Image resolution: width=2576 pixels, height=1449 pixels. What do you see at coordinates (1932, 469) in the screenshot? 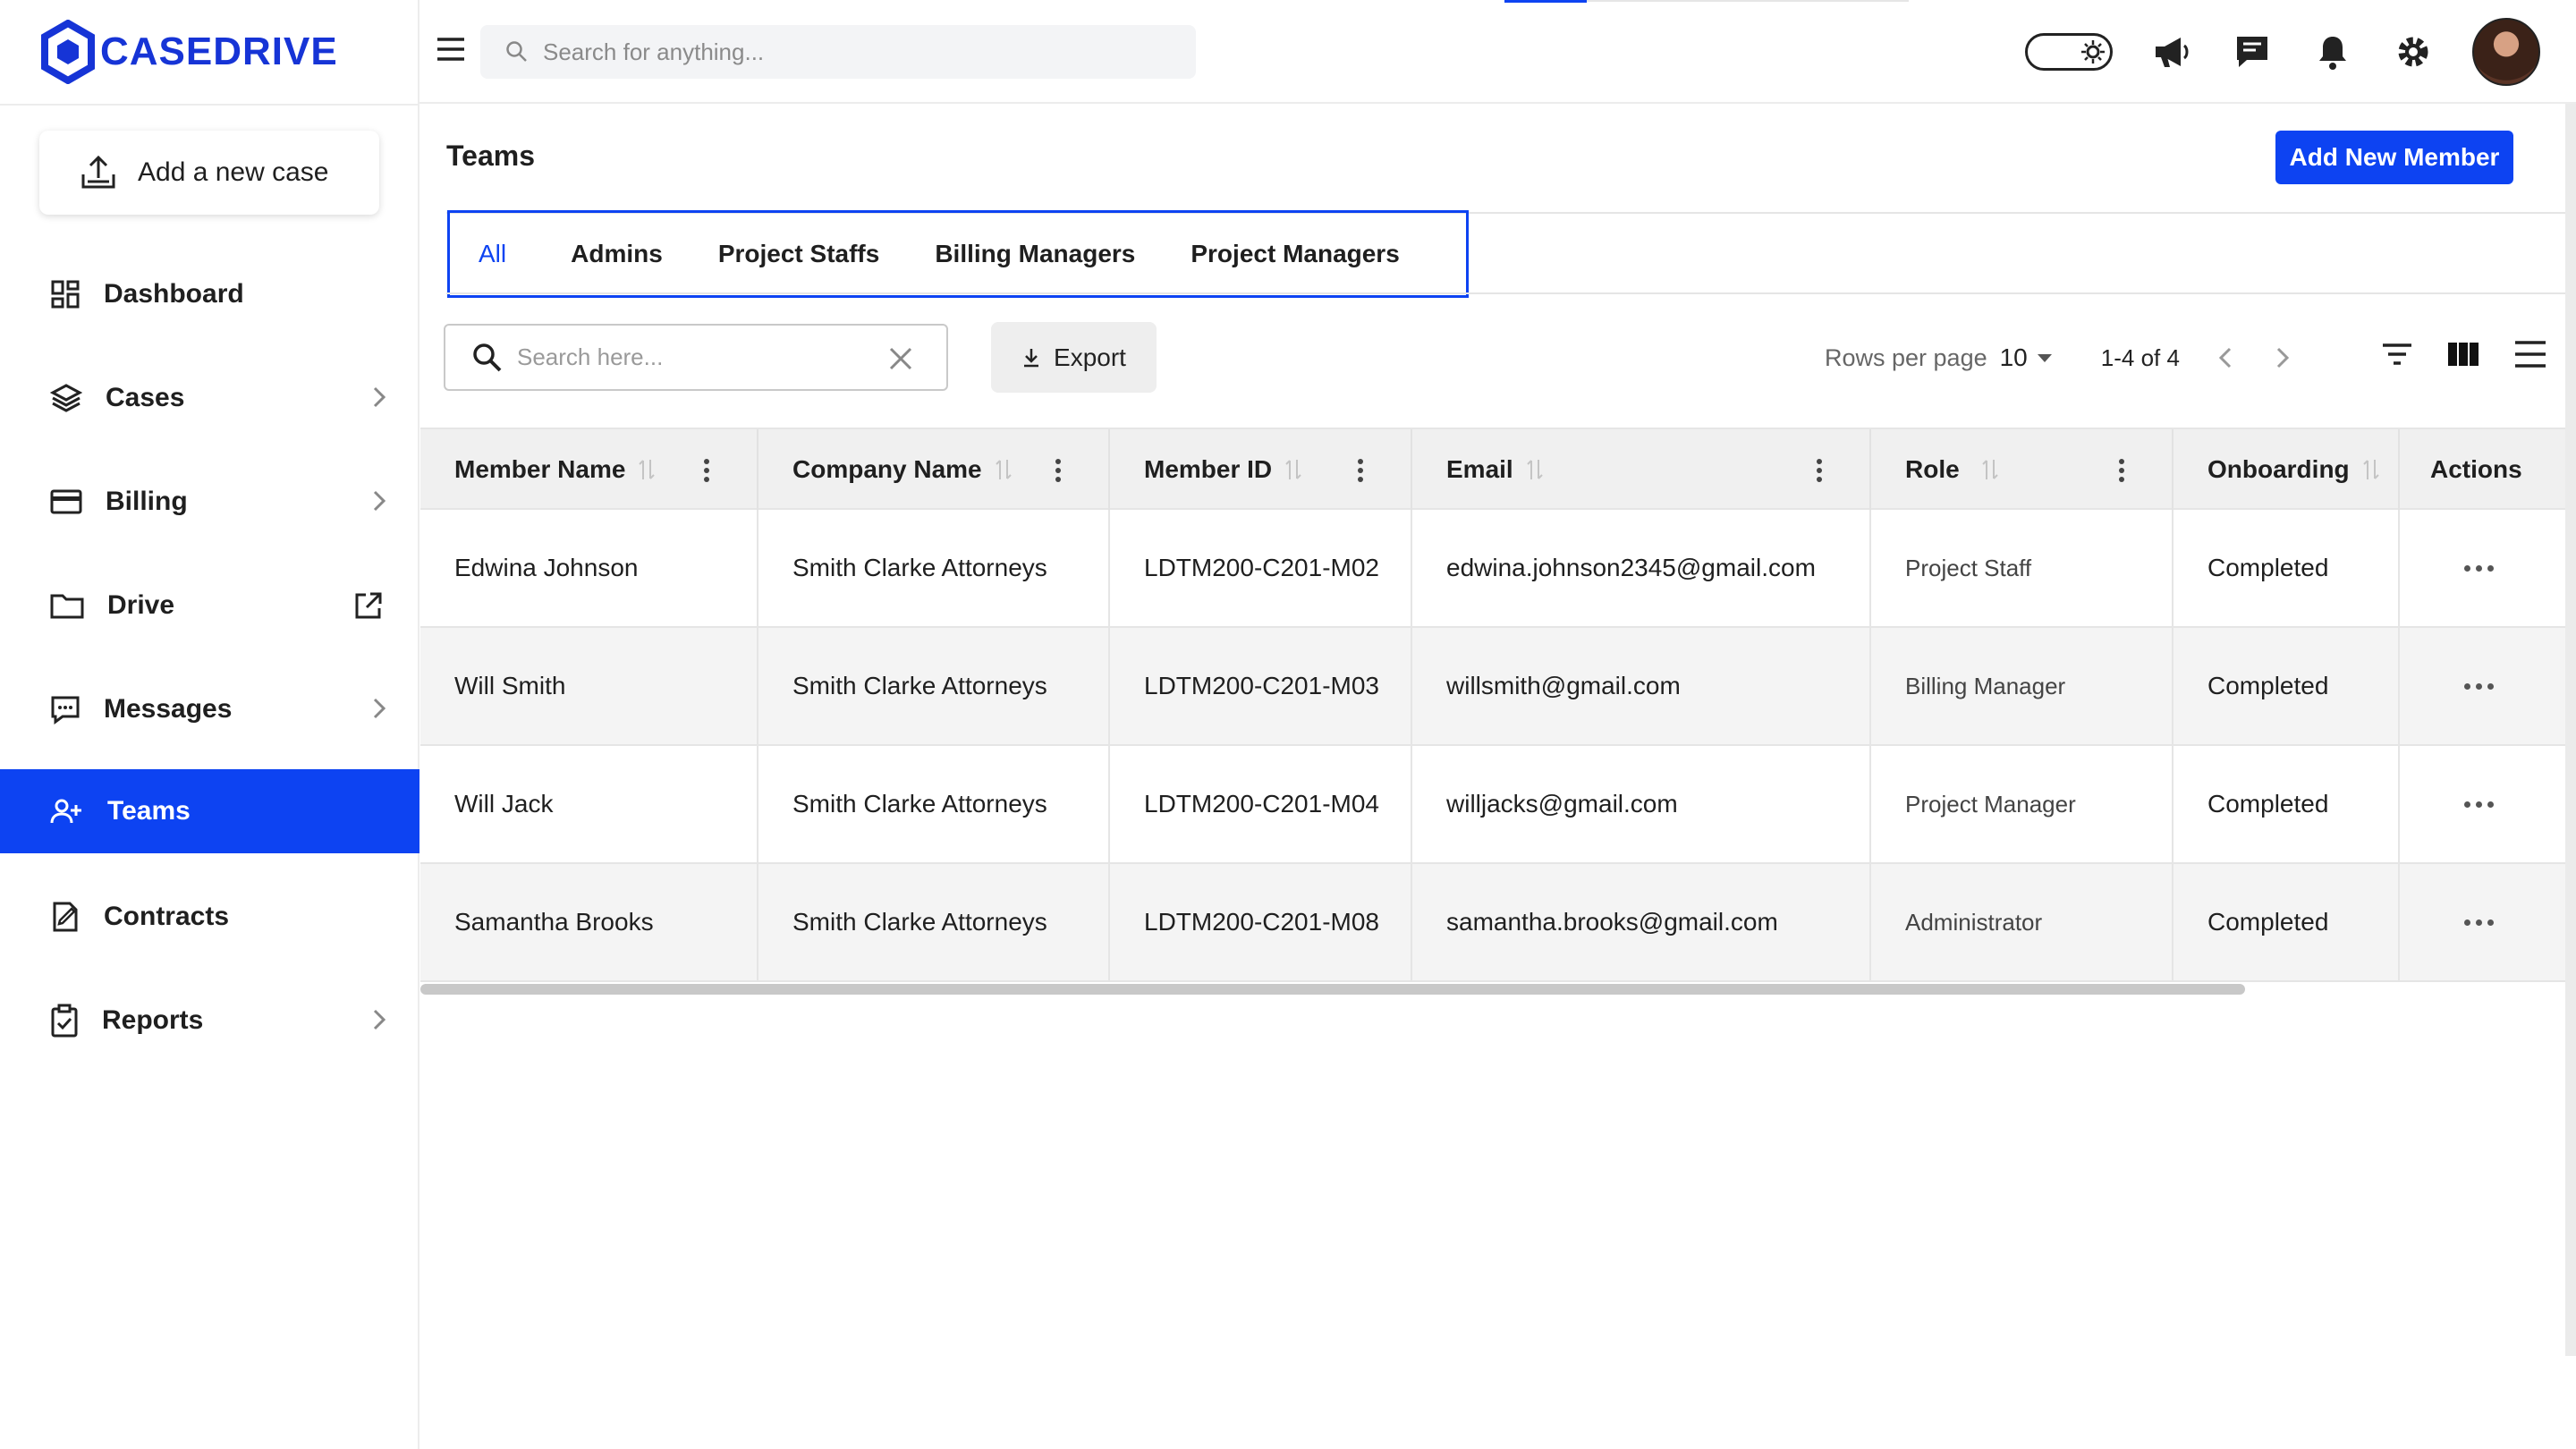
I see `column-title: Role` at bounding box center [1932, 469].